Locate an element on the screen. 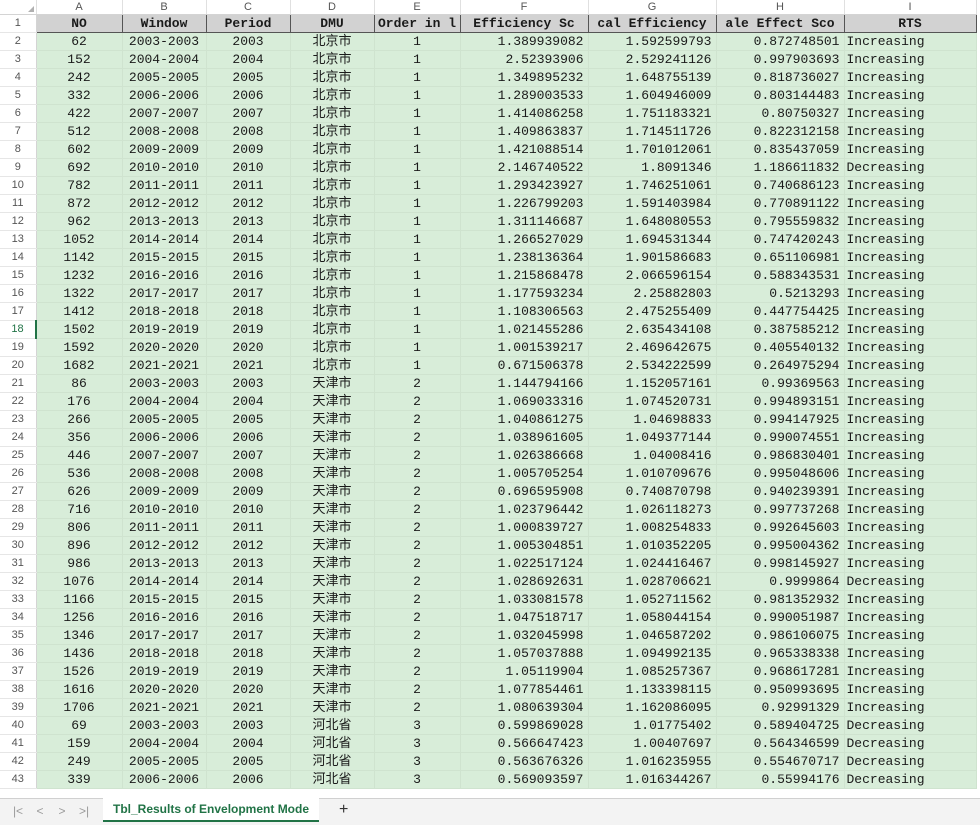  cell-efficiency-score: 1.005304851 is located at coordinates (524, 545).